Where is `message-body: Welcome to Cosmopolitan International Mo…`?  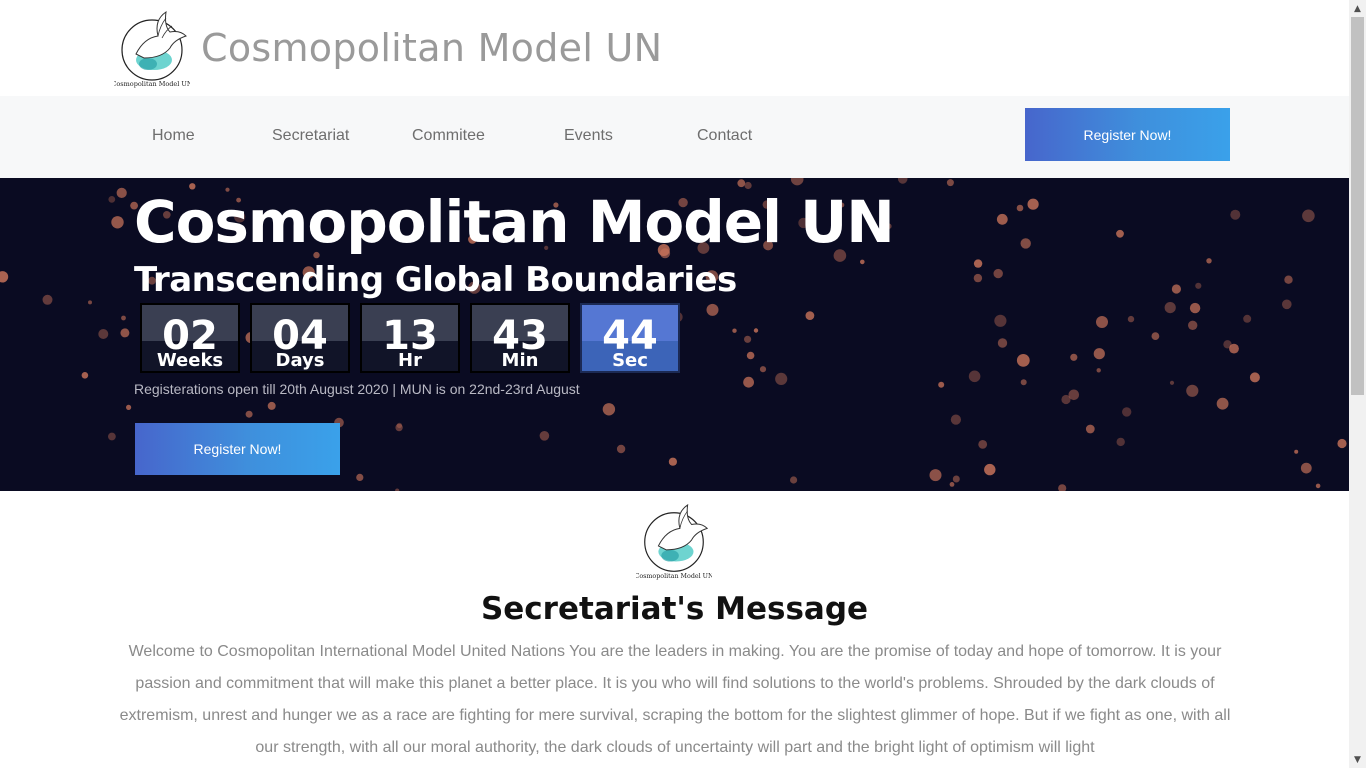 message-body: Welcome to Cosmopolitan International Mo… is located at coordinates (675, 699).